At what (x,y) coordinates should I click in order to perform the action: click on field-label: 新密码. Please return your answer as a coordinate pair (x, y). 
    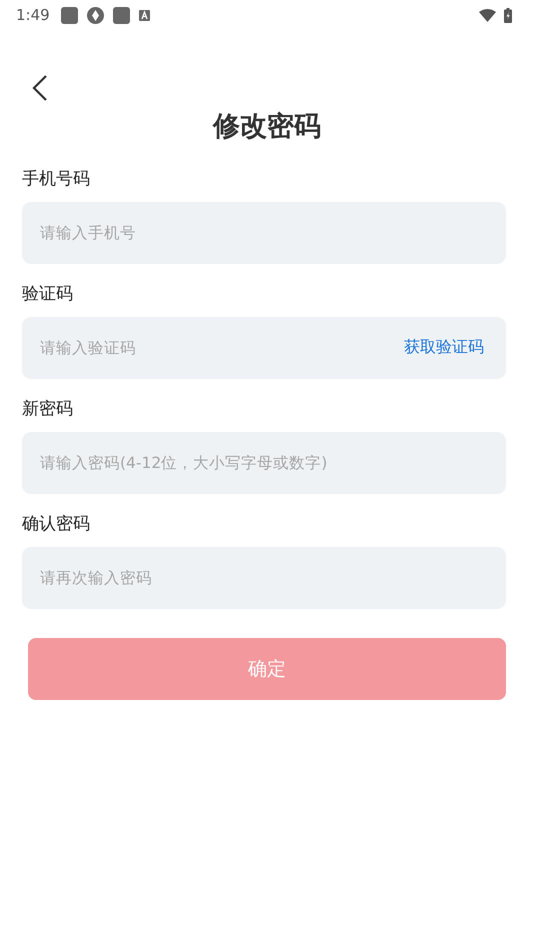
    Looking at the image, I should click on (48, 409).